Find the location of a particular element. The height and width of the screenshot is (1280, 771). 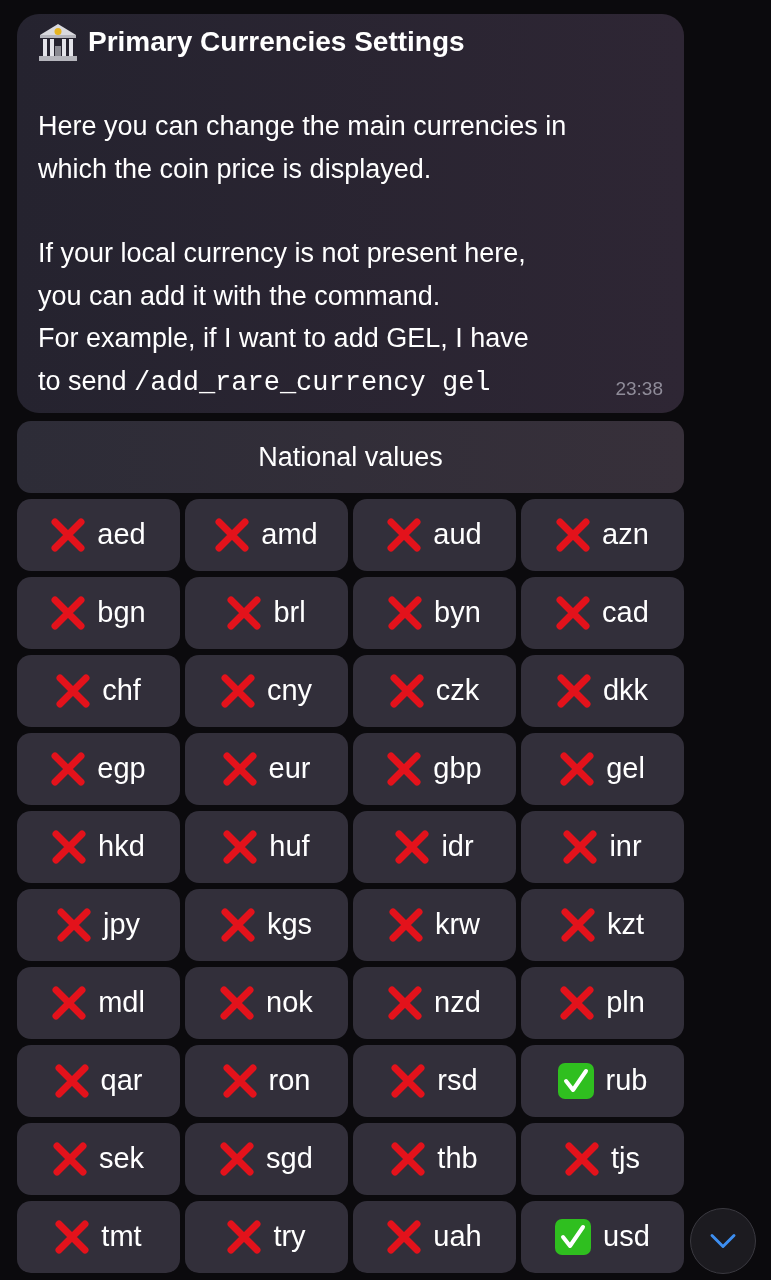

bank-icon is located at coordinates (58, 42).